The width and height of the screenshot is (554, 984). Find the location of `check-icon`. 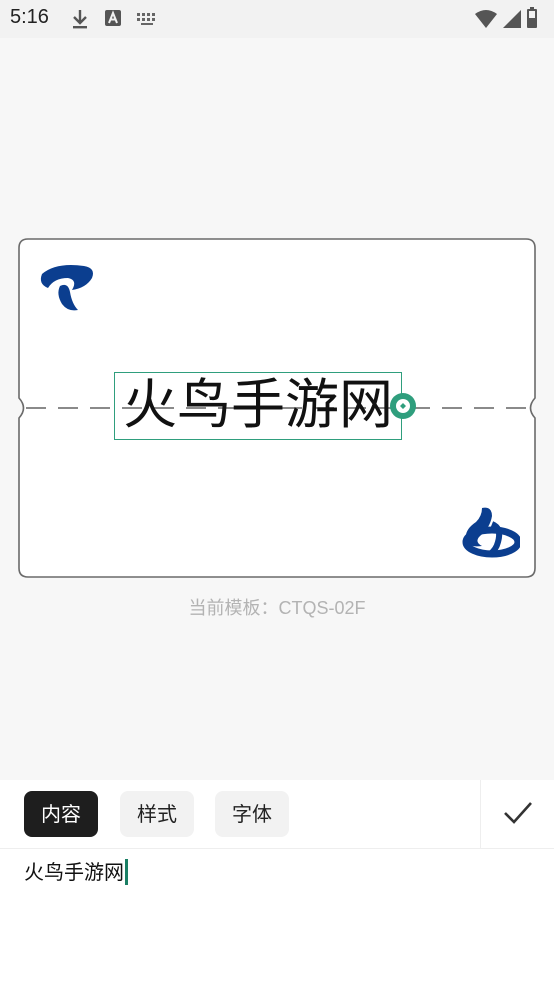

check-icon is located at coordinates (518, 813).